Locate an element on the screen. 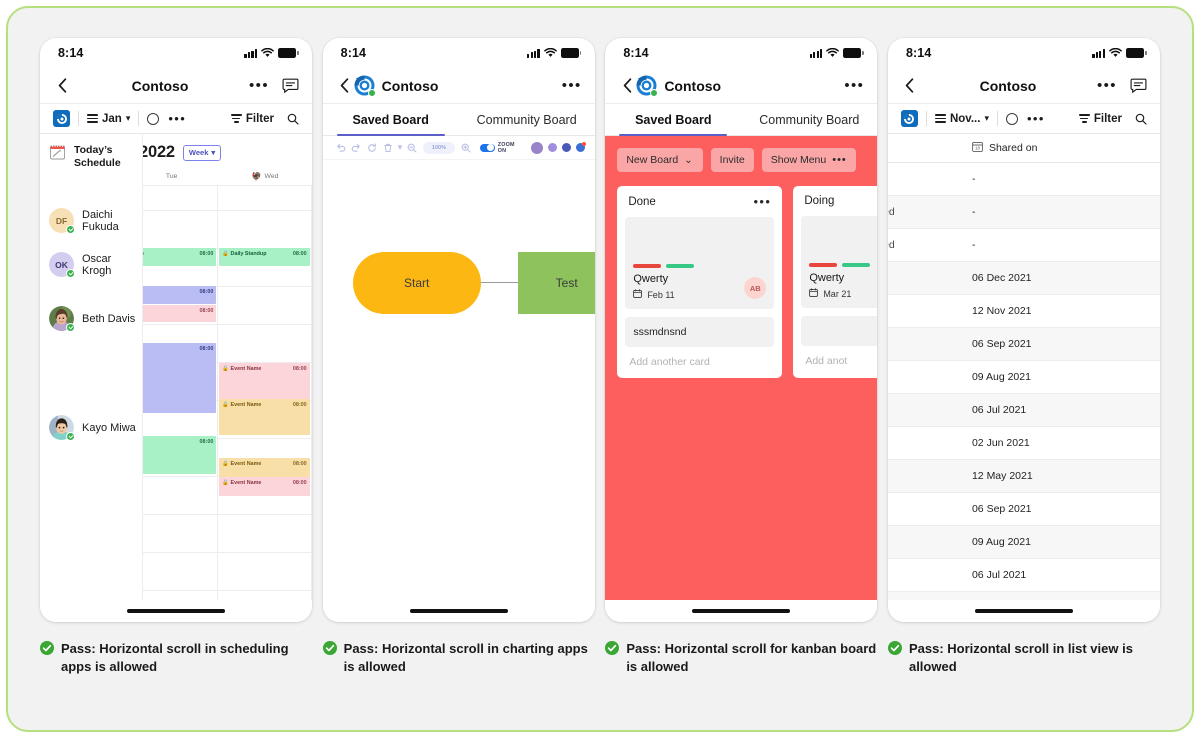  view-selector: Week ▾ is located at coordinates (202, 152).